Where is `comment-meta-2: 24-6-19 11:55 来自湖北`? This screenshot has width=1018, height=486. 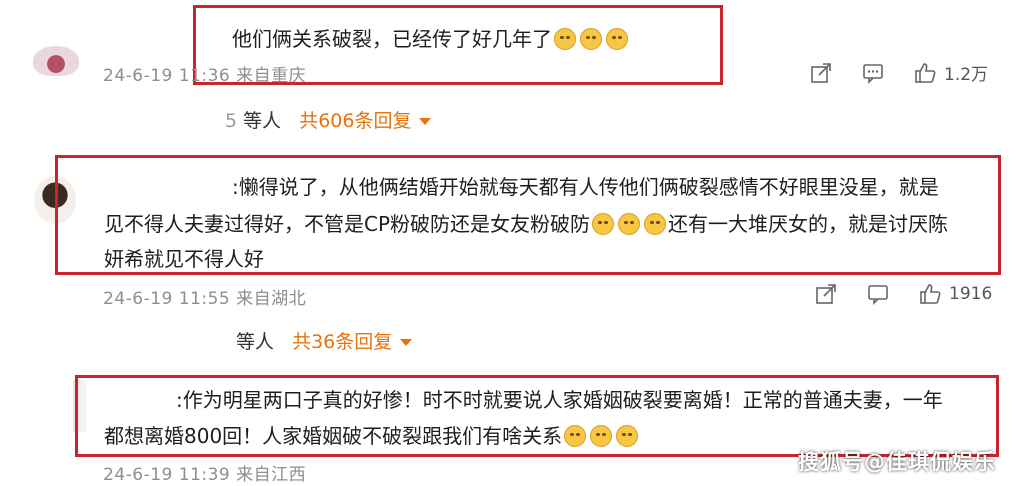
comment-meta-2: 24-6-19 11:55 来自湖北 is located at coordinates (204, 296).